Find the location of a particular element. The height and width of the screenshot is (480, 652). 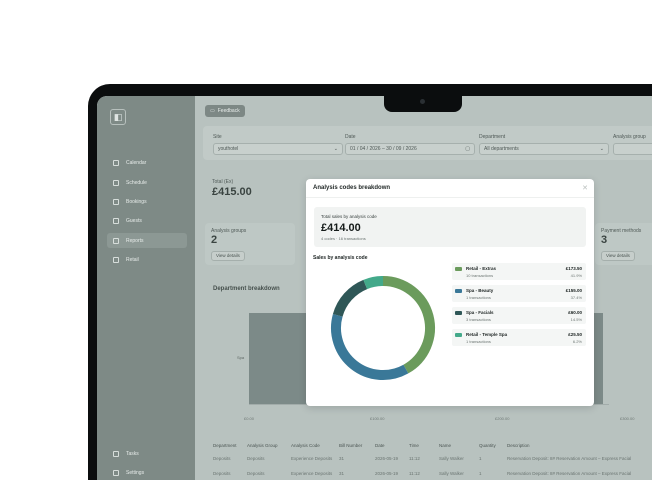

sidebar-item-reports: Reports is located at coordinates (147, 240).